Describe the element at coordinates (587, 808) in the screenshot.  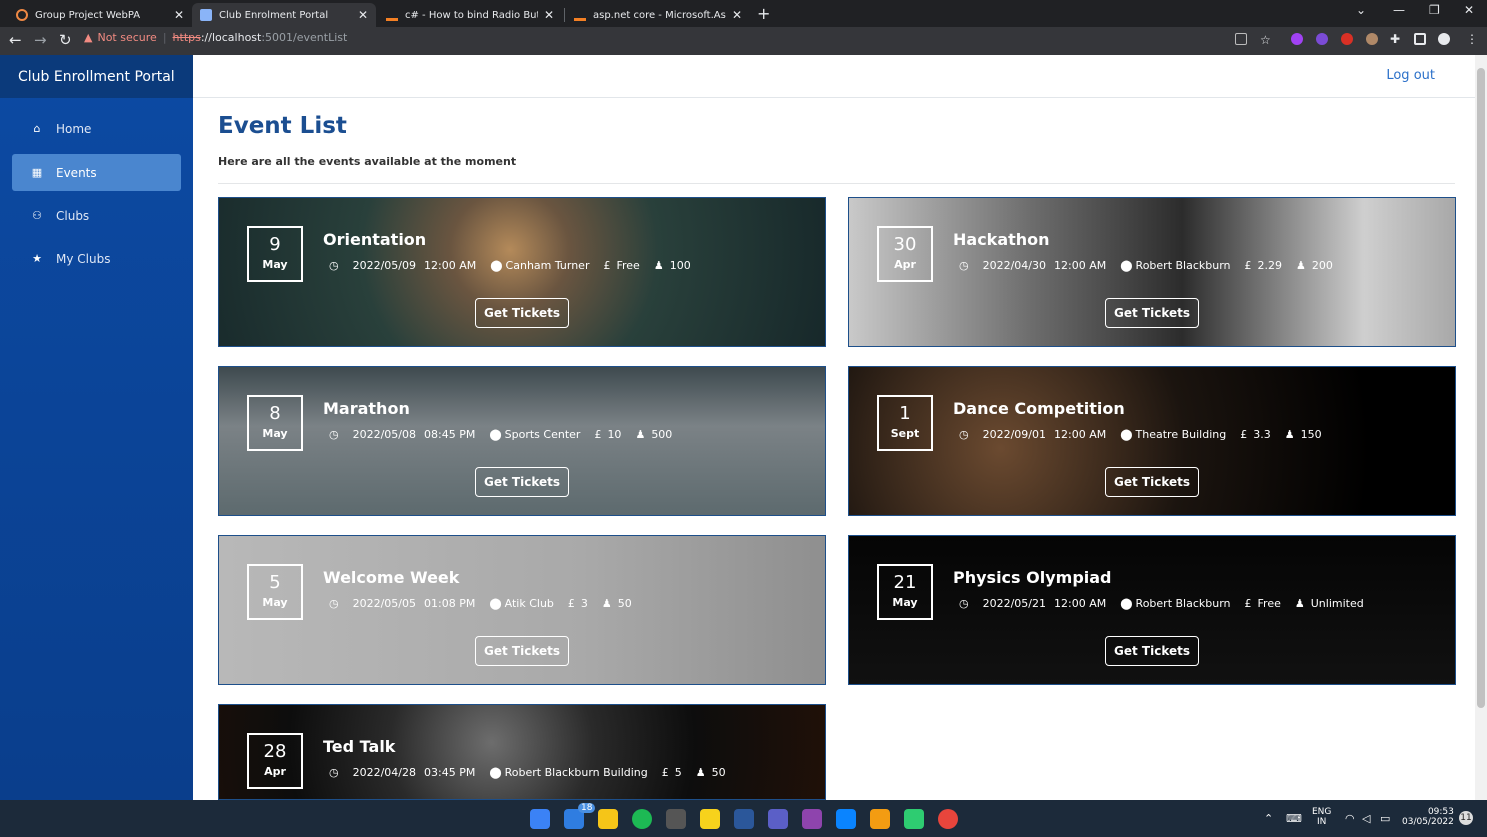
I see `mail-badge: 18` at that location.